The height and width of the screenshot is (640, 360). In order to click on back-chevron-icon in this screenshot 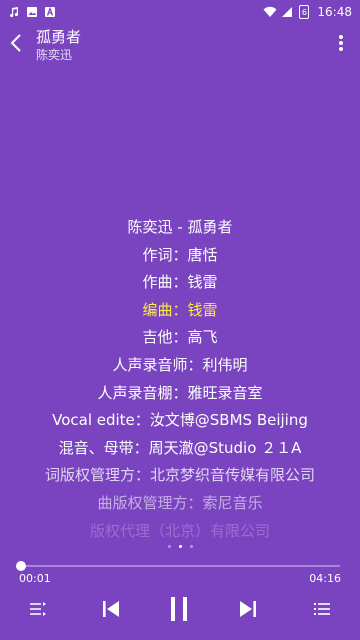, I will do `click(15, 43)`.